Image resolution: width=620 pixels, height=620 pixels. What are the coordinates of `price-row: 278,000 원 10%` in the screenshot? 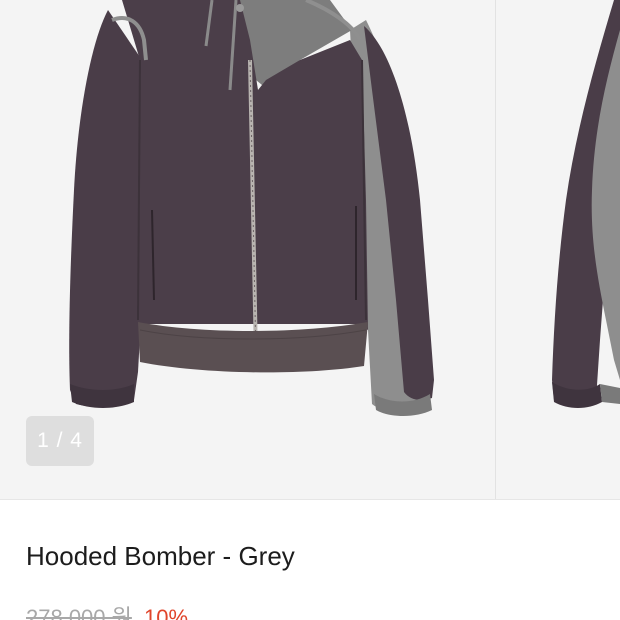 It's located at (107, 612).